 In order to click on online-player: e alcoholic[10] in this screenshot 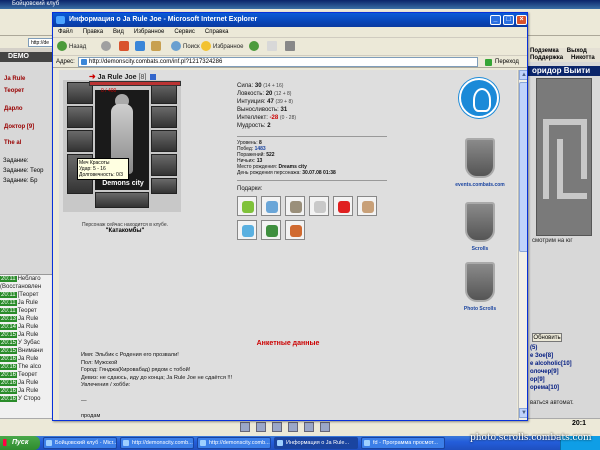, I will do `click(565, 364)`.